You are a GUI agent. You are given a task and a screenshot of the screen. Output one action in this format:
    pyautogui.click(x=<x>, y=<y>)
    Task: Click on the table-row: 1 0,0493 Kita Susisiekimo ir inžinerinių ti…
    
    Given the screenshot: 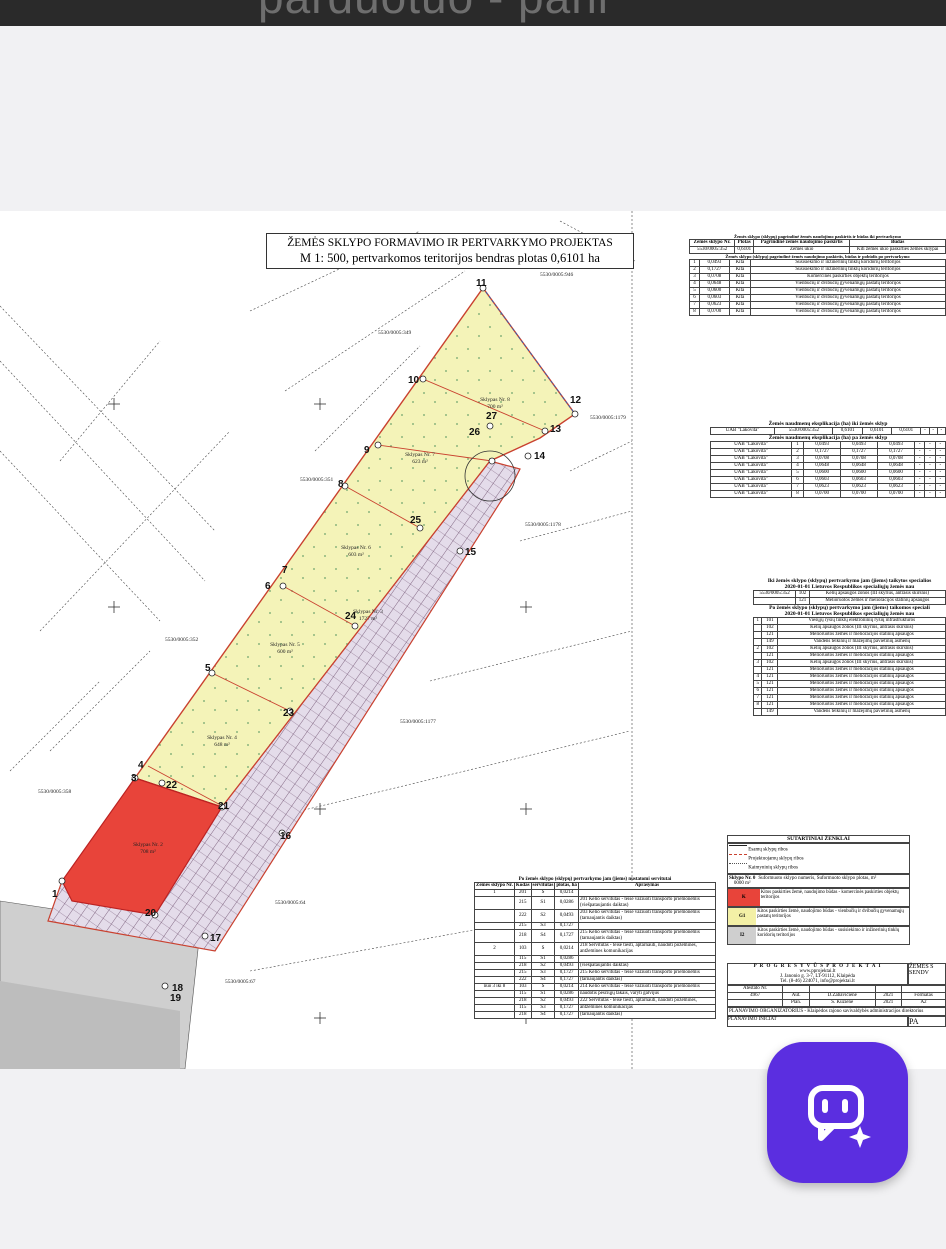 What is the action you would take?
    pyautogui.click(x=817, y=263)
    